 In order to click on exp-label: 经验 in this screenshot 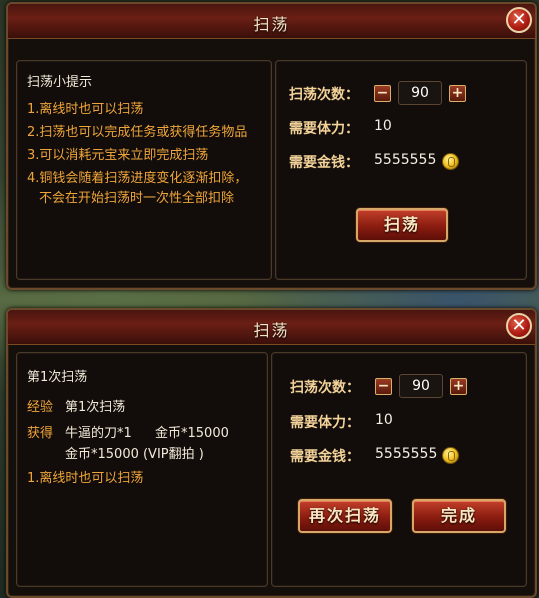, I will do `click(40, 407)`.